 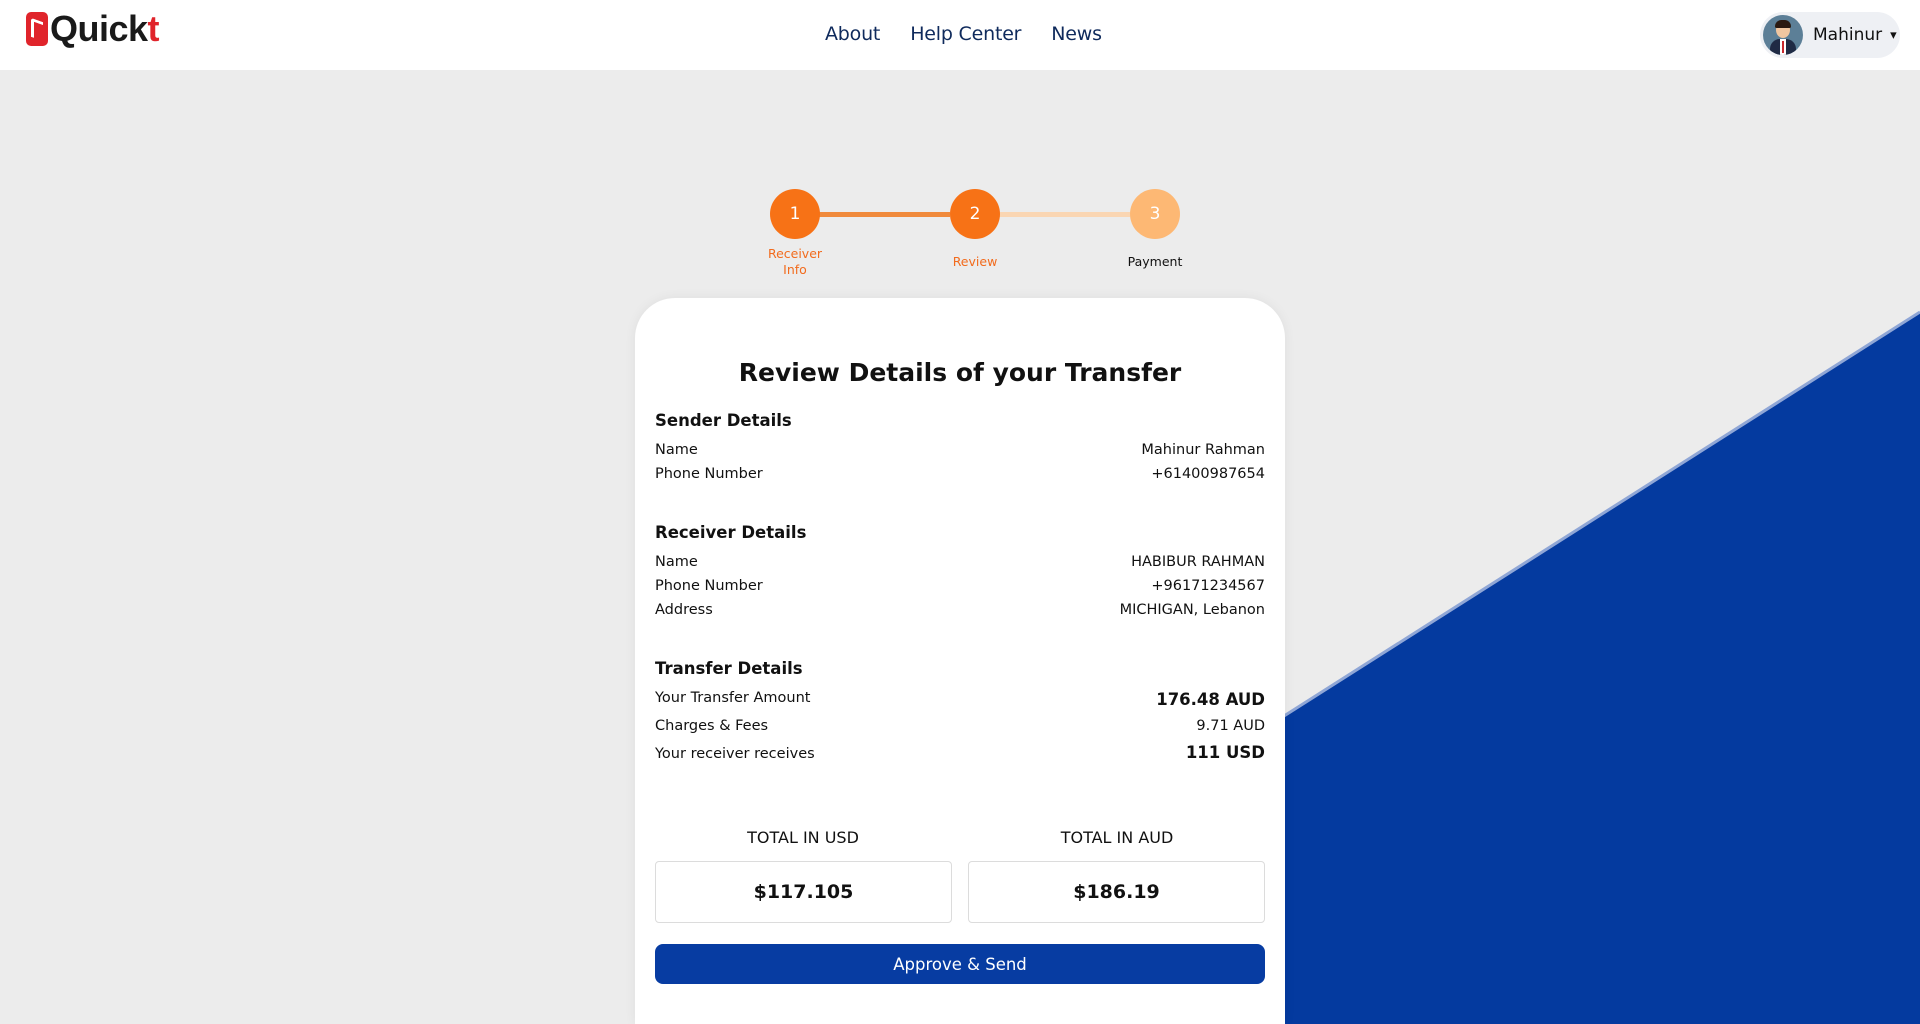 What do you see at coordinates (723, 420) in the screenshot?
I see `sender-details-heading: Sender Details` at bounding box center [723, 420].